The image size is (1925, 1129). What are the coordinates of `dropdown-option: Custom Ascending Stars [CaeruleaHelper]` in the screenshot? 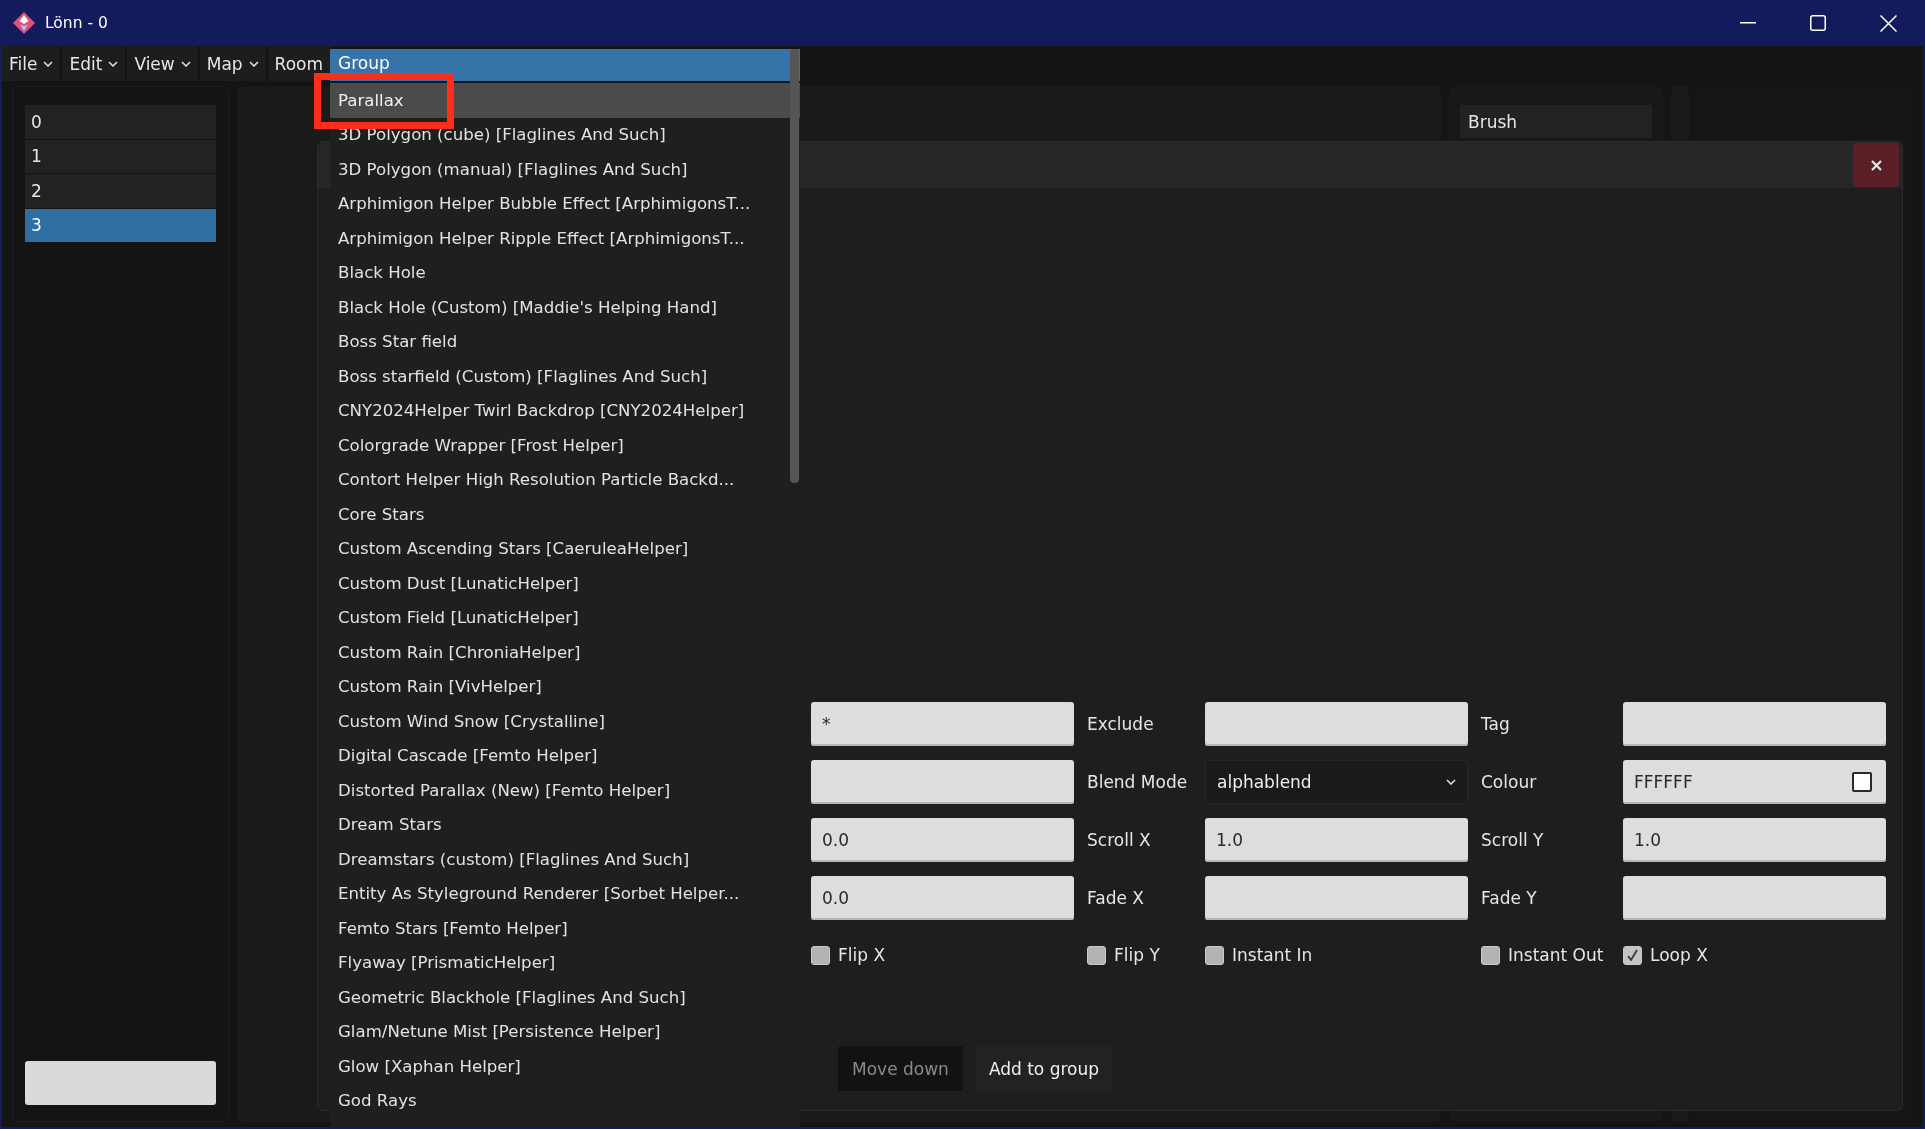 It's located at (565, 548).